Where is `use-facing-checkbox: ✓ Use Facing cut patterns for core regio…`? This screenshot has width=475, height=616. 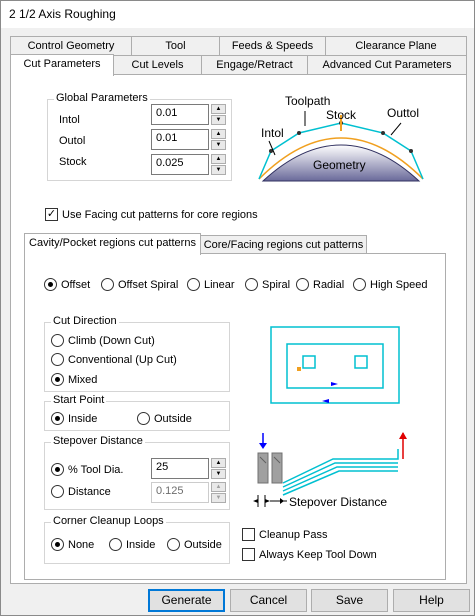 use-facing-checkbox: ✓ Use Facing cut patterns for core regio… is located at coordinates (151, 214).